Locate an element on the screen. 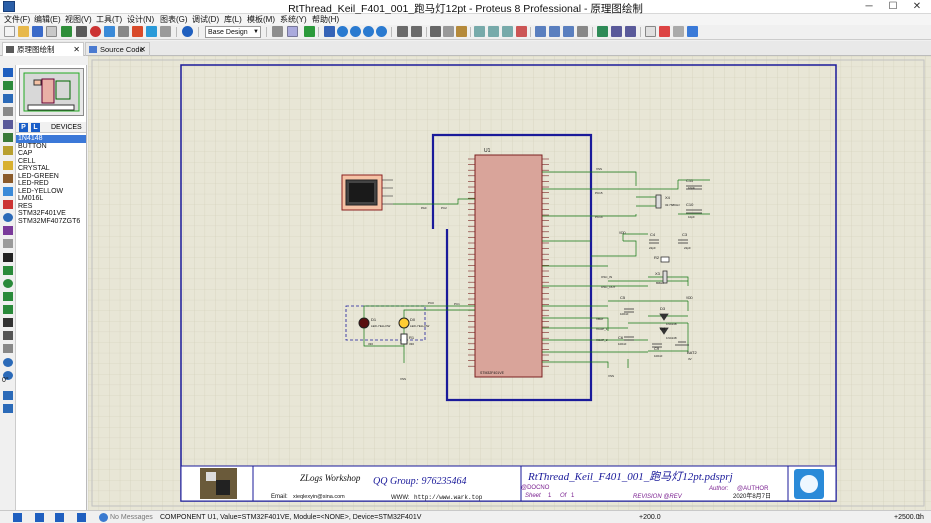 Image resolution: width=931 pixels, height=523 pixels. path-icon is located at coordinates (8, 309).